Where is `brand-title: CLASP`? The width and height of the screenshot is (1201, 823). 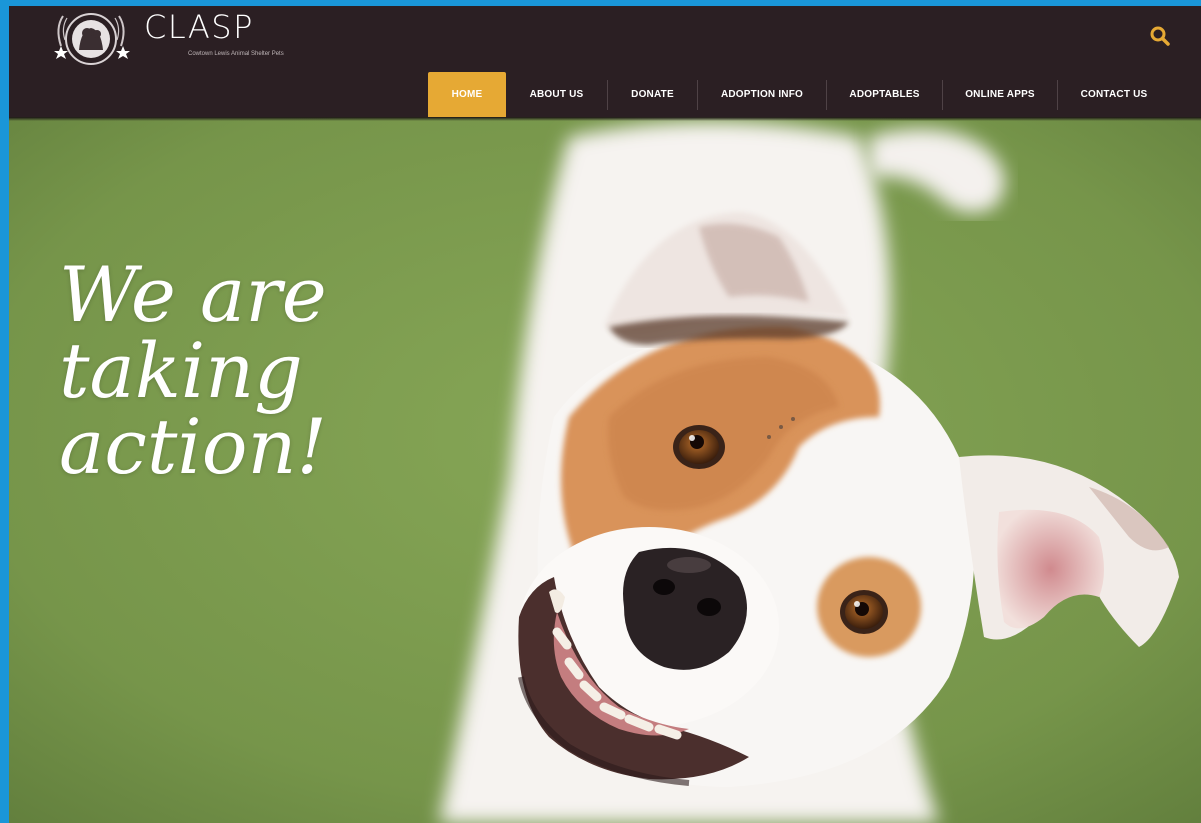
brand-title: CLASP is located at coordinates (199, 27).